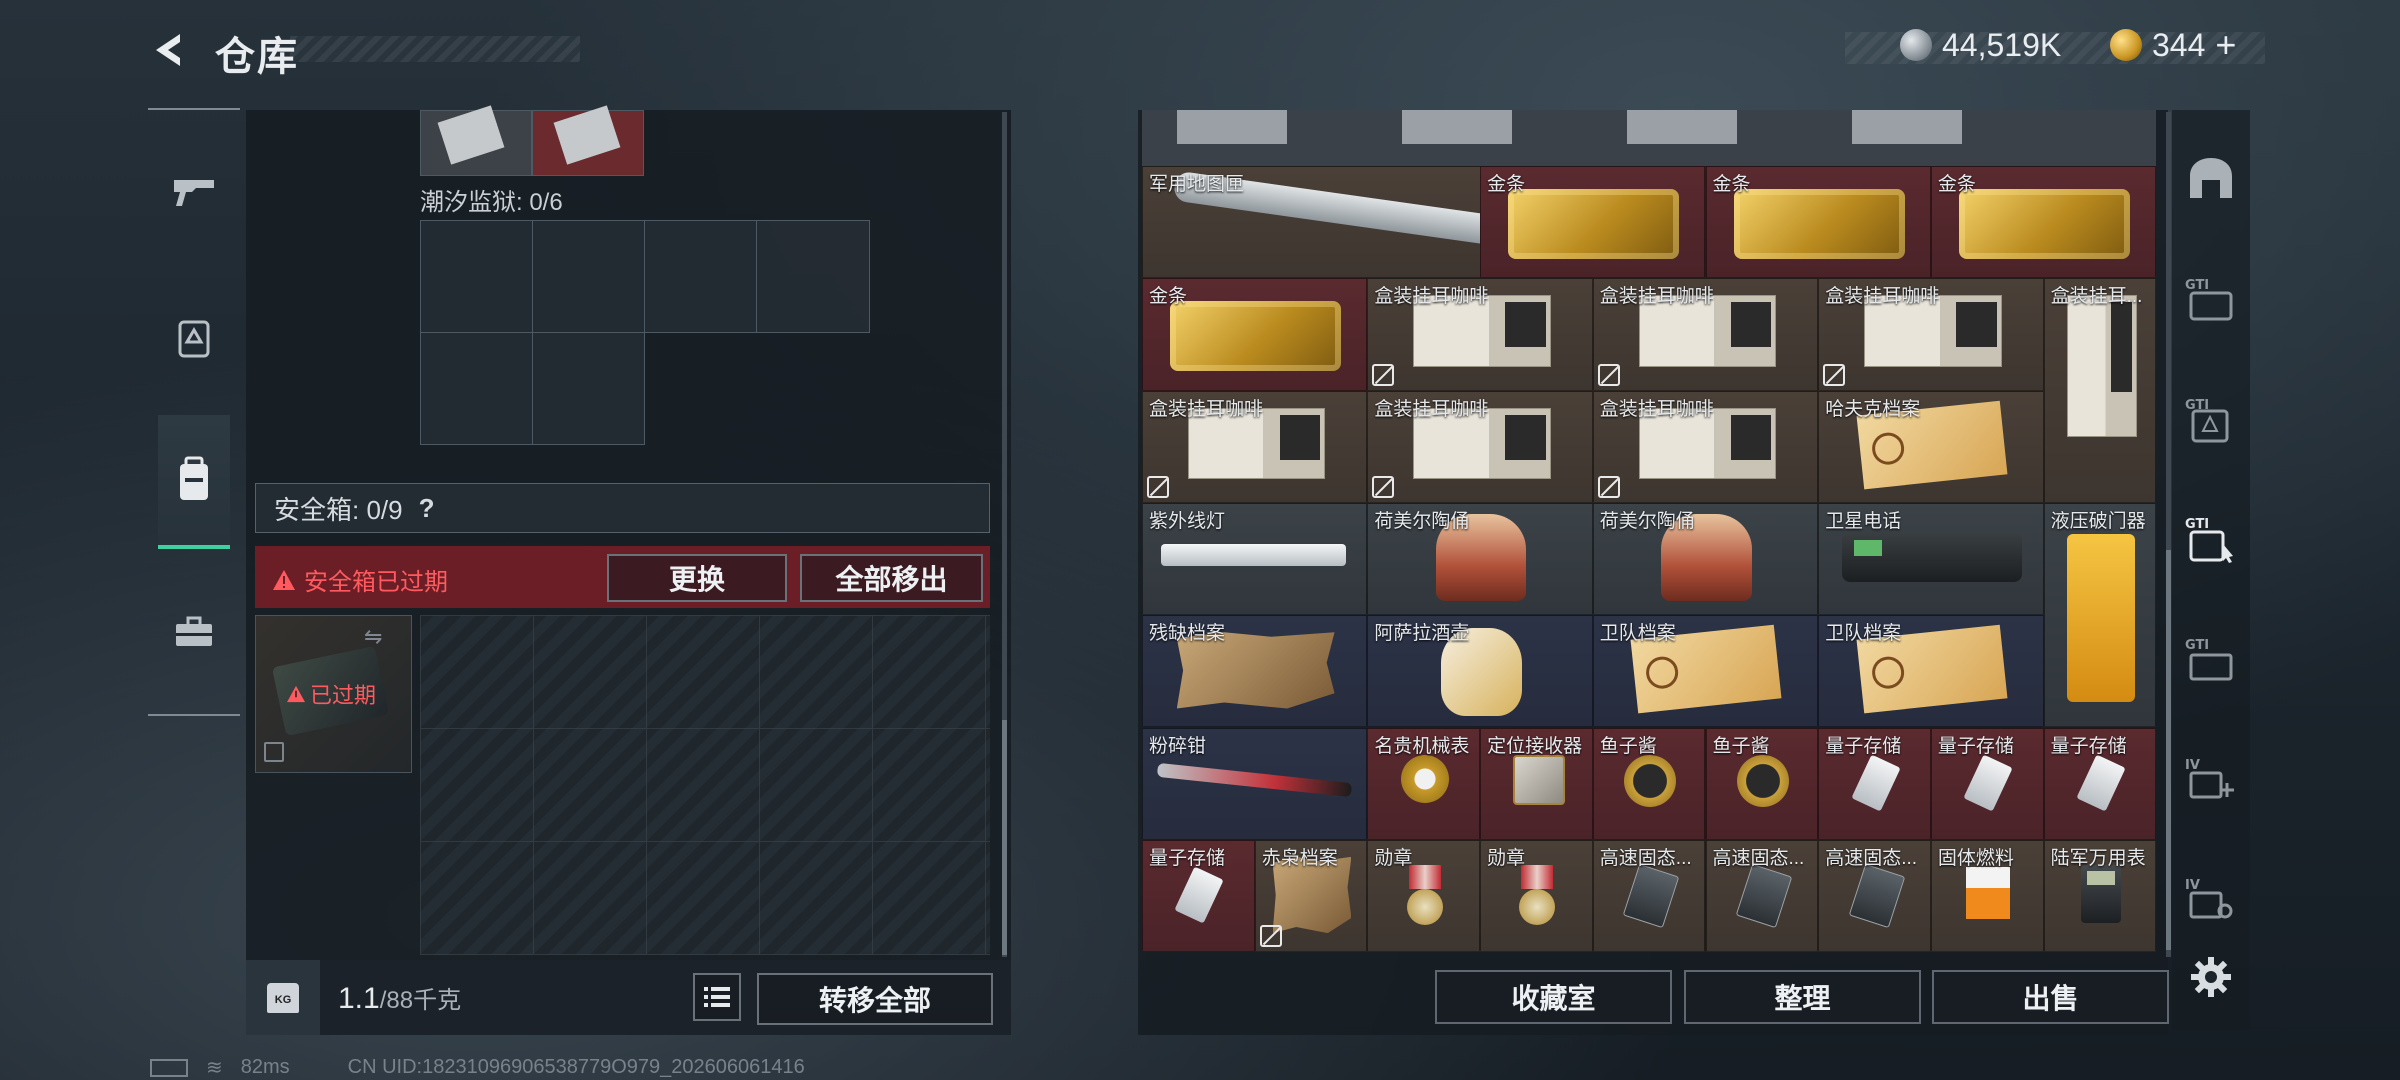 Image resolution: width=2400 pixels, height=1080 pixels. I want to click on transfer-all-button: 转移全部, so click(875, 999).